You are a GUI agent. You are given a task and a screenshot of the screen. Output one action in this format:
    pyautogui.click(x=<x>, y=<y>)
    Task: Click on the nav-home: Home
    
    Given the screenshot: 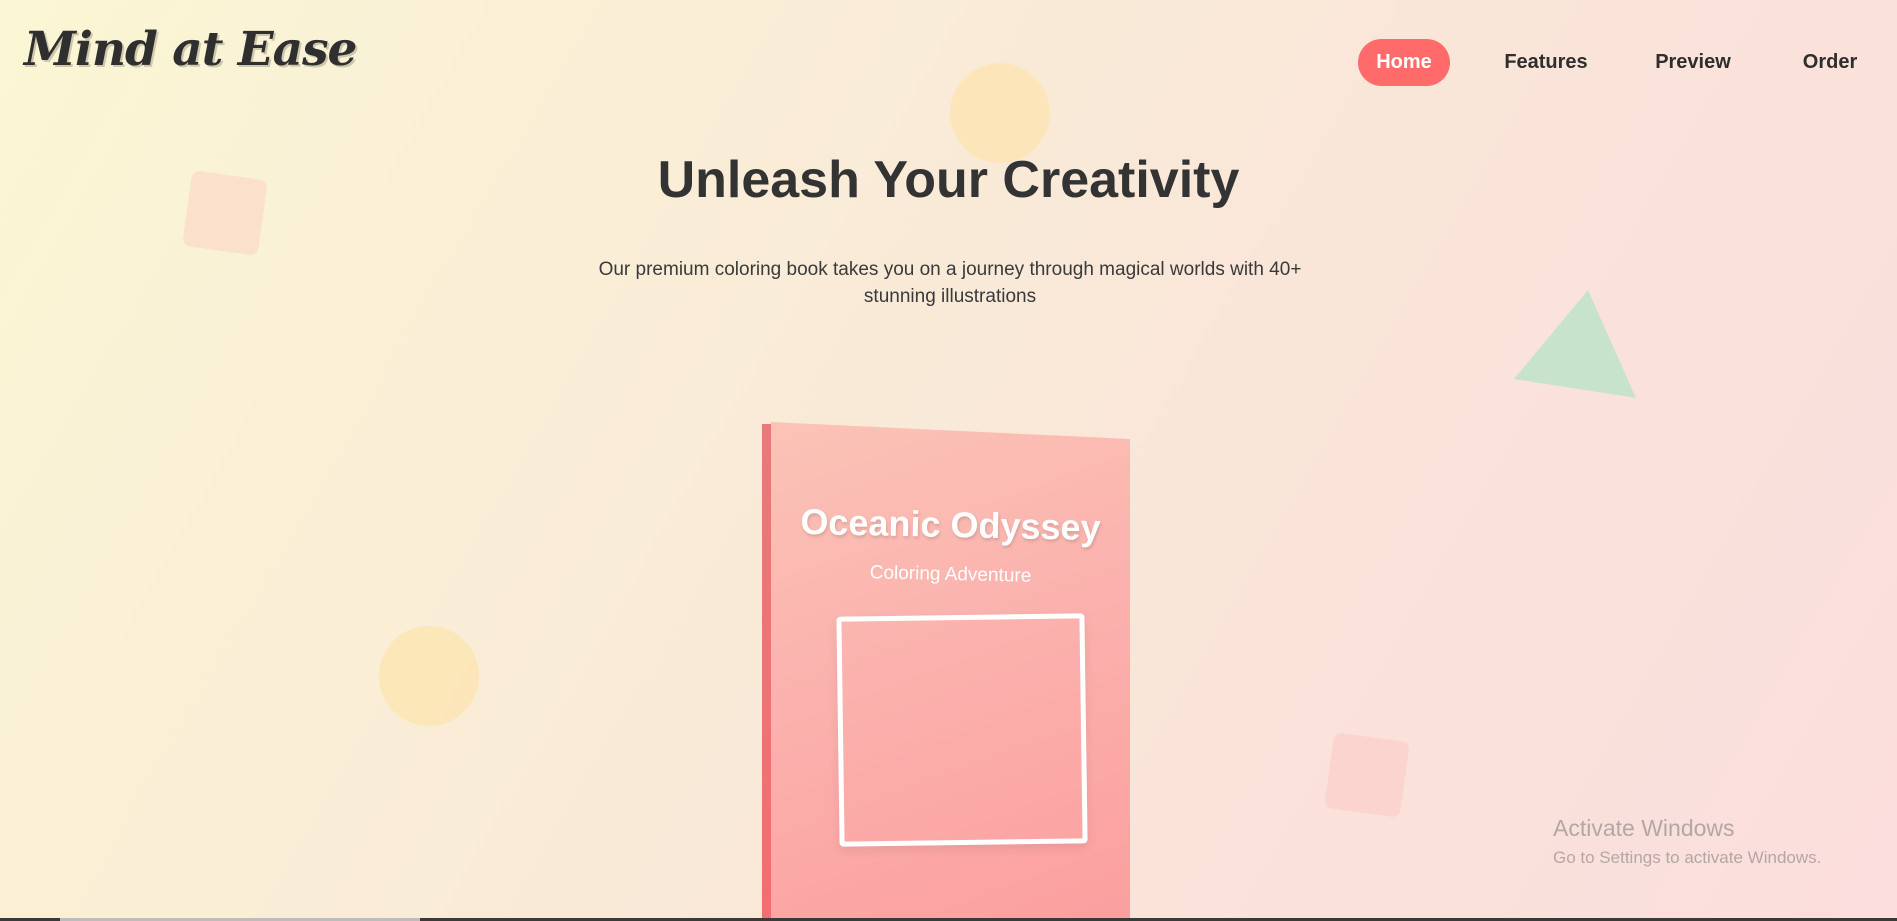 What is the action you would take?
    pyautogui.click(x=1404, y=62)
    